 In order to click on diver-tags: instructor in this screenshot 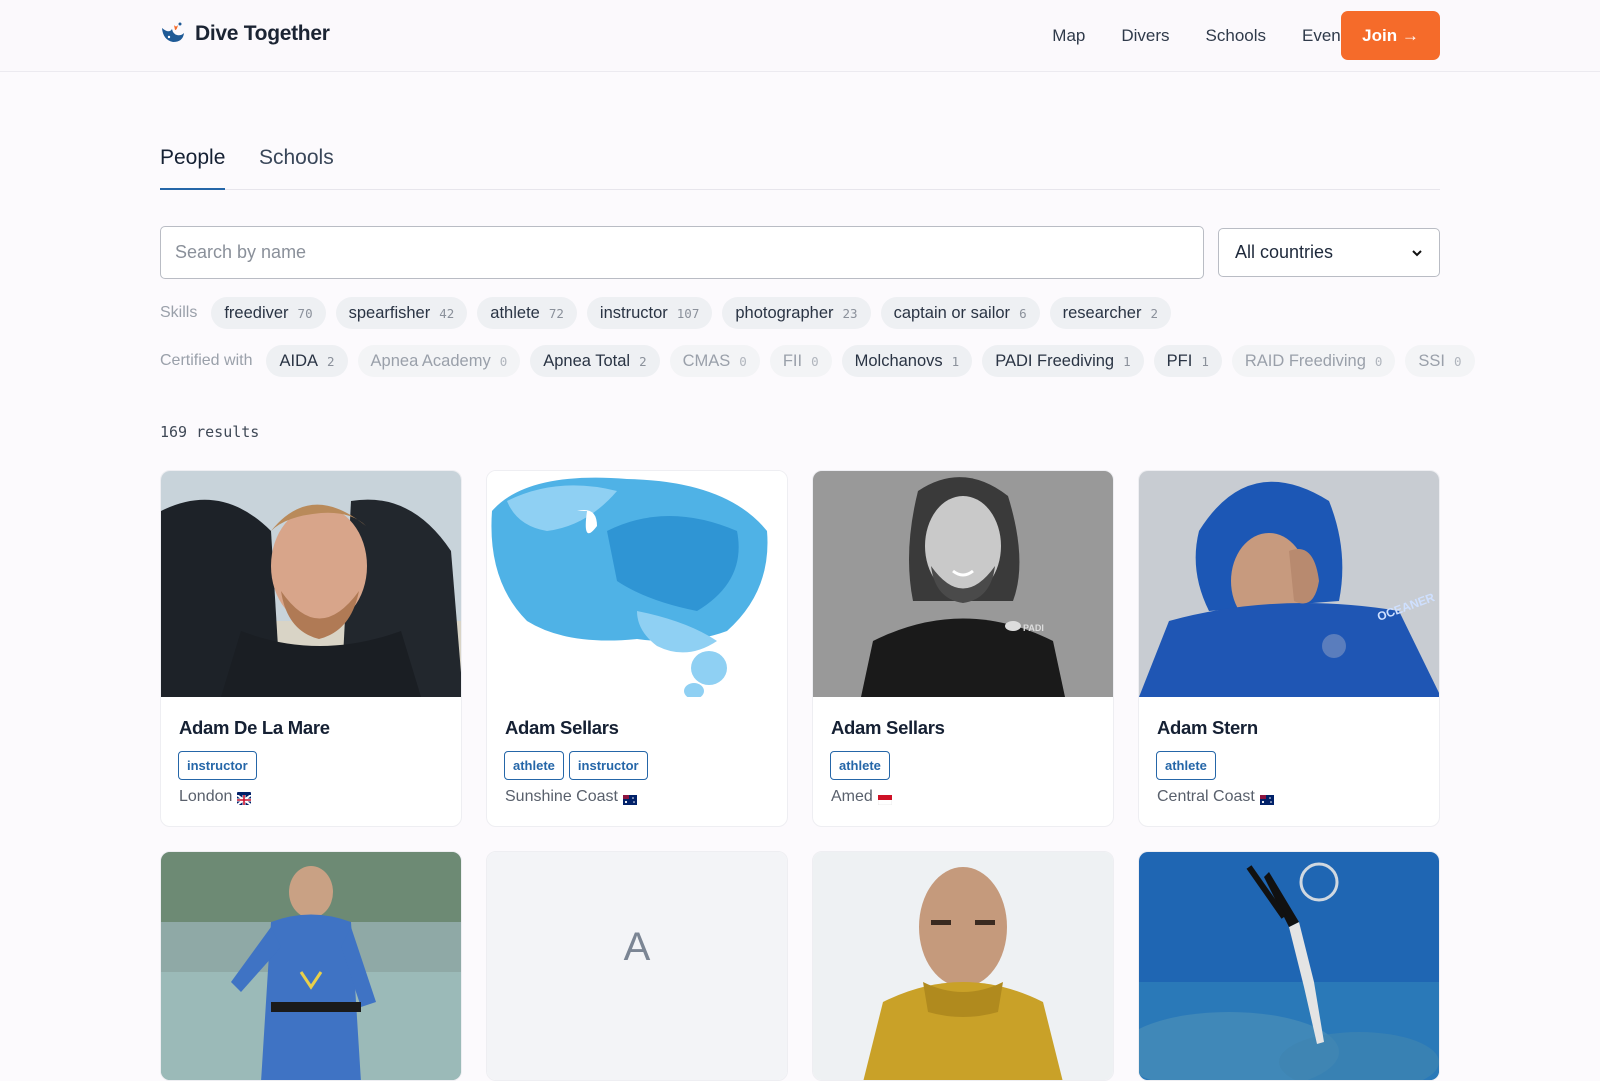, I will do `click(217, 765)`.